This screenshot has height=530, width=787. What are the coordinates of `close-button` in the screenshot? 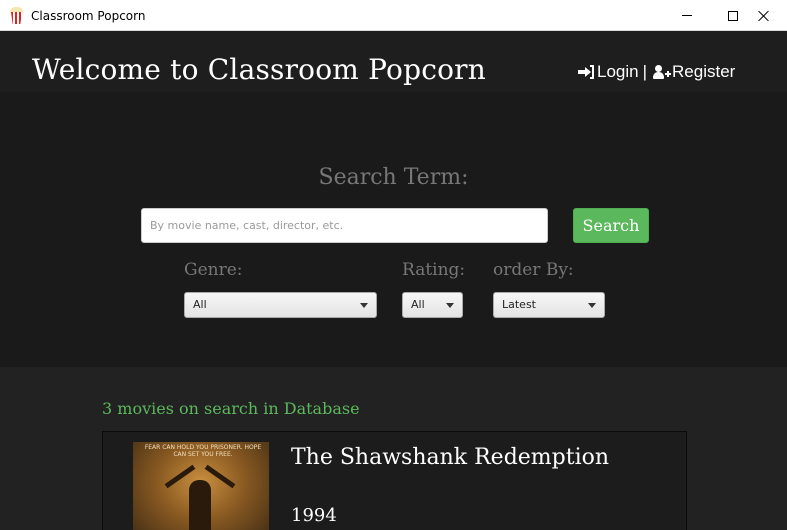 It's located at (764, 15).